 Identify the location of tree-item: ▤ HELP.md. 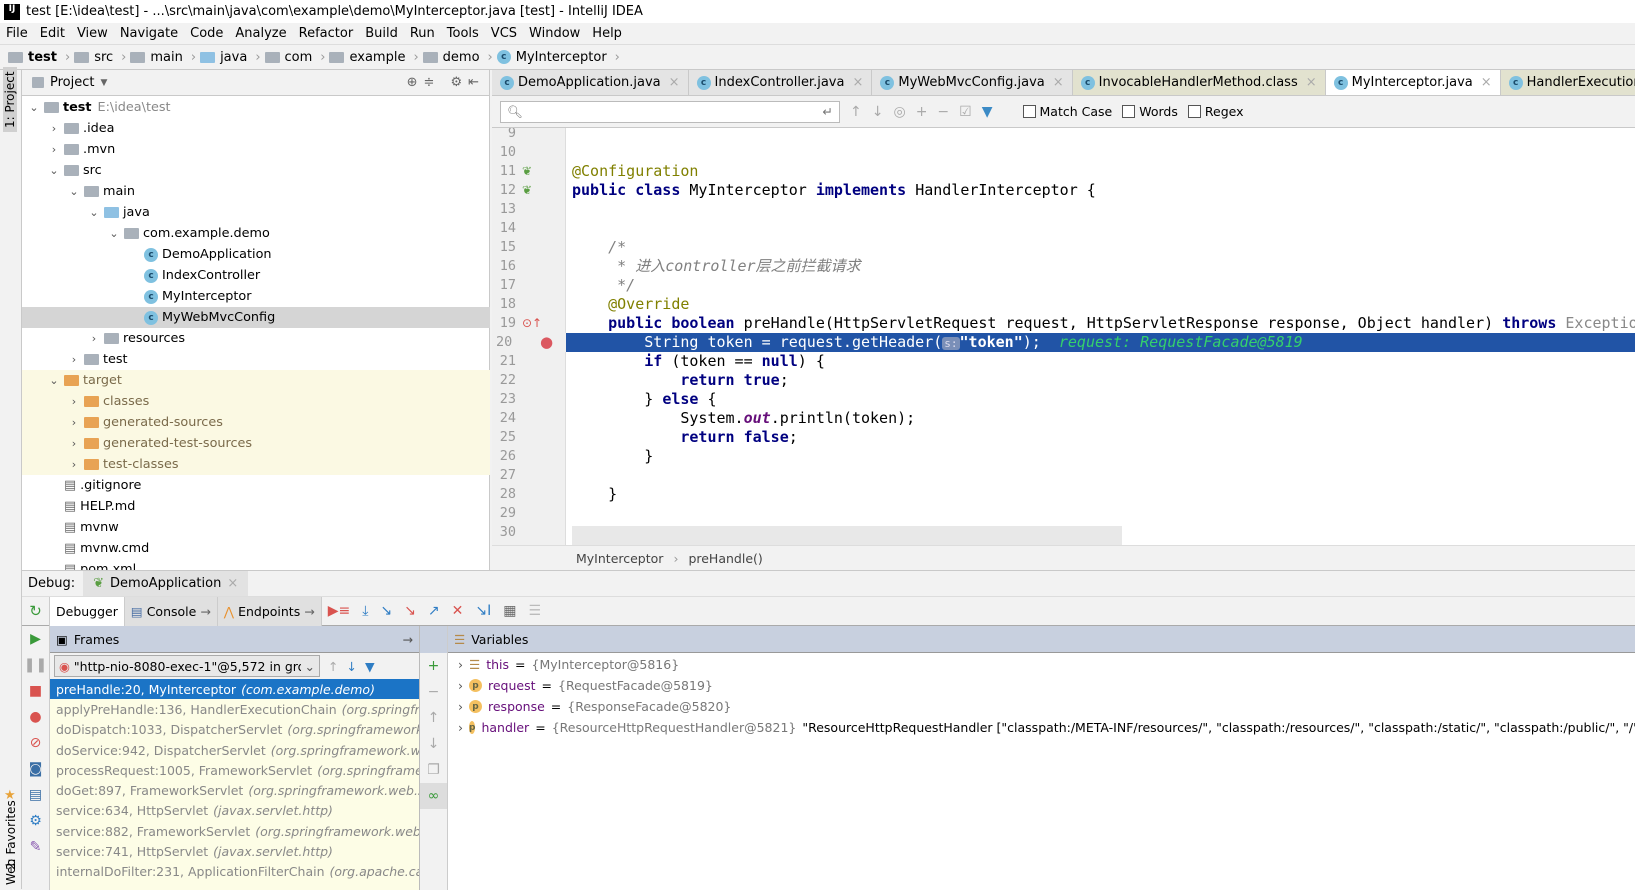
(256, 506).